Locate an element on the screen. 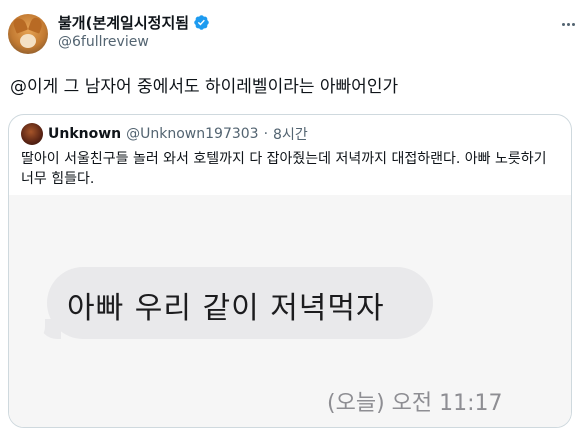  message-timestamp: (오늘) 오전 11:17 is located at coordinates (415, 403).